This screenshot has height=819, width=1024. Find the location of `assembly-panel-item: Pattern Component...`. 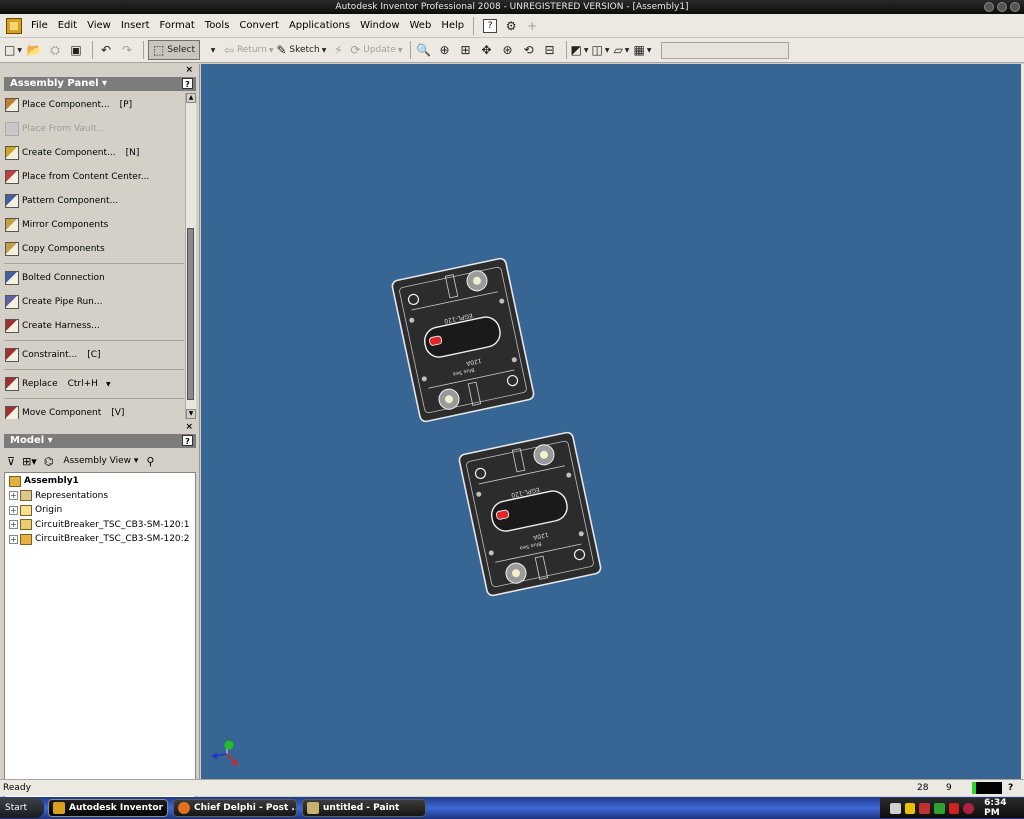

assembly-panel-item: Pattern Component... is located at coordinates (94, 201).